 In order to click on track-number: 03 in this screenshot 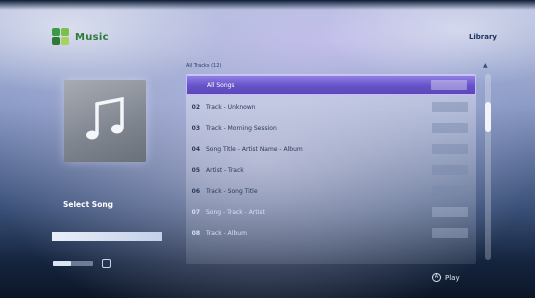, I will do `click(195, 128)`.